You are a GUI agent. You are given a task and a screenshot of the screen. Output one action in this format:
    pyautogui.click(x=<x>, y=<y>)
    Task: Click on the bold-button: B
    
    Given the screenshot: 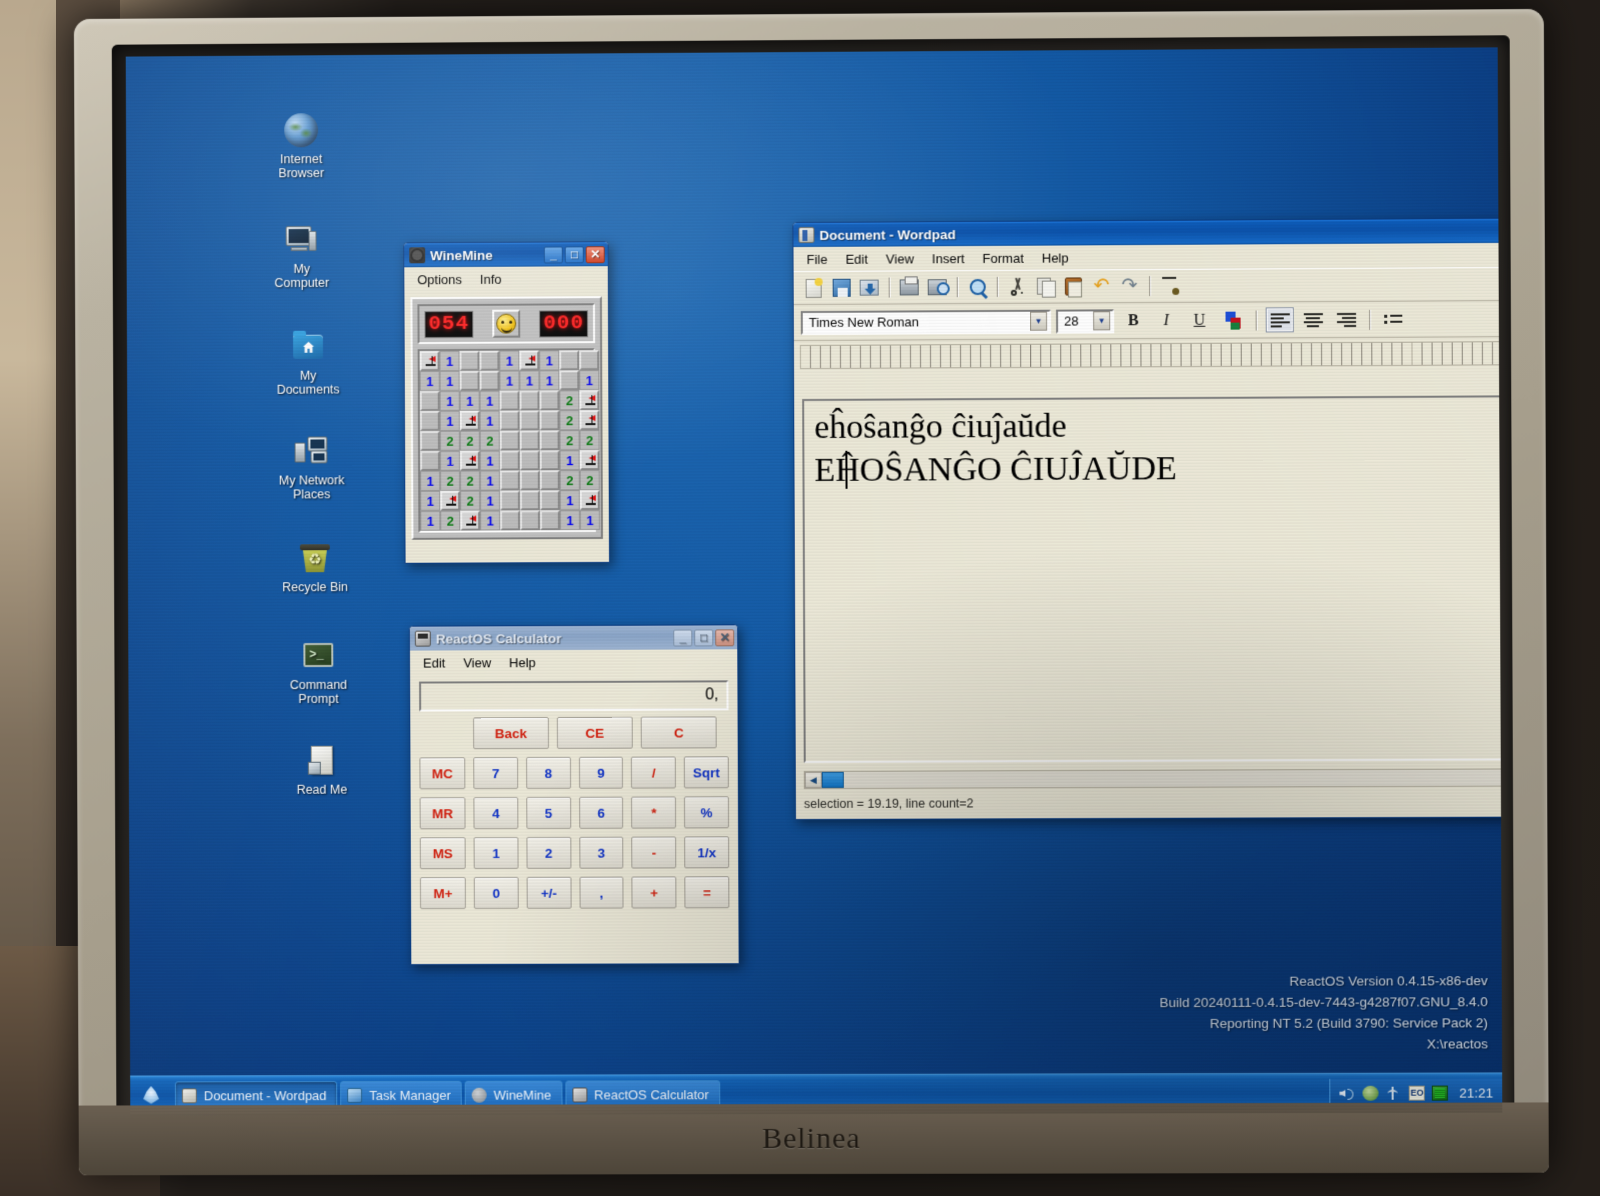 What is the action you would take?
    pyautogui.click(x=1133, y=320)
    